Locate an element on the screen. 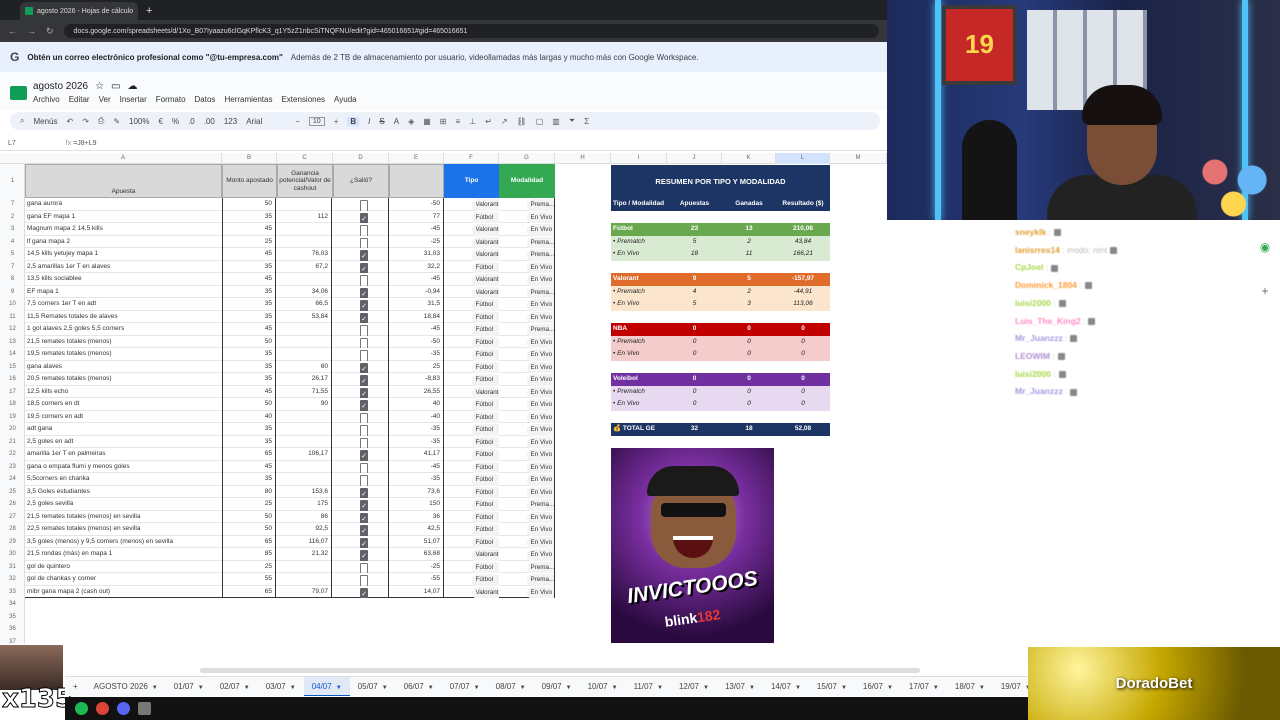  chrome-icon is located at coordinates (102, 708).